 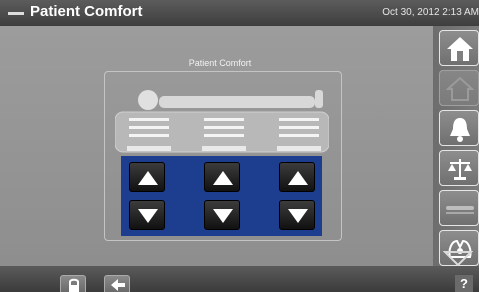 I want to click on footer-bar: ?, so click(x=239, y=279).